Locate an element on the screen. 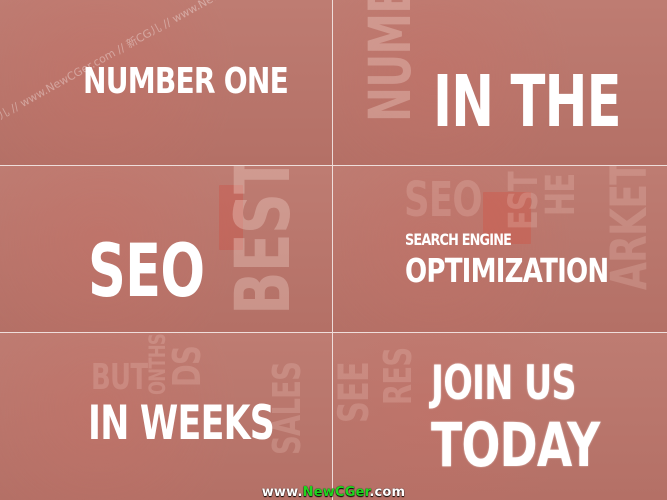 The image size is (667, 500). red-accent-block is located at coordinates (231, 217).